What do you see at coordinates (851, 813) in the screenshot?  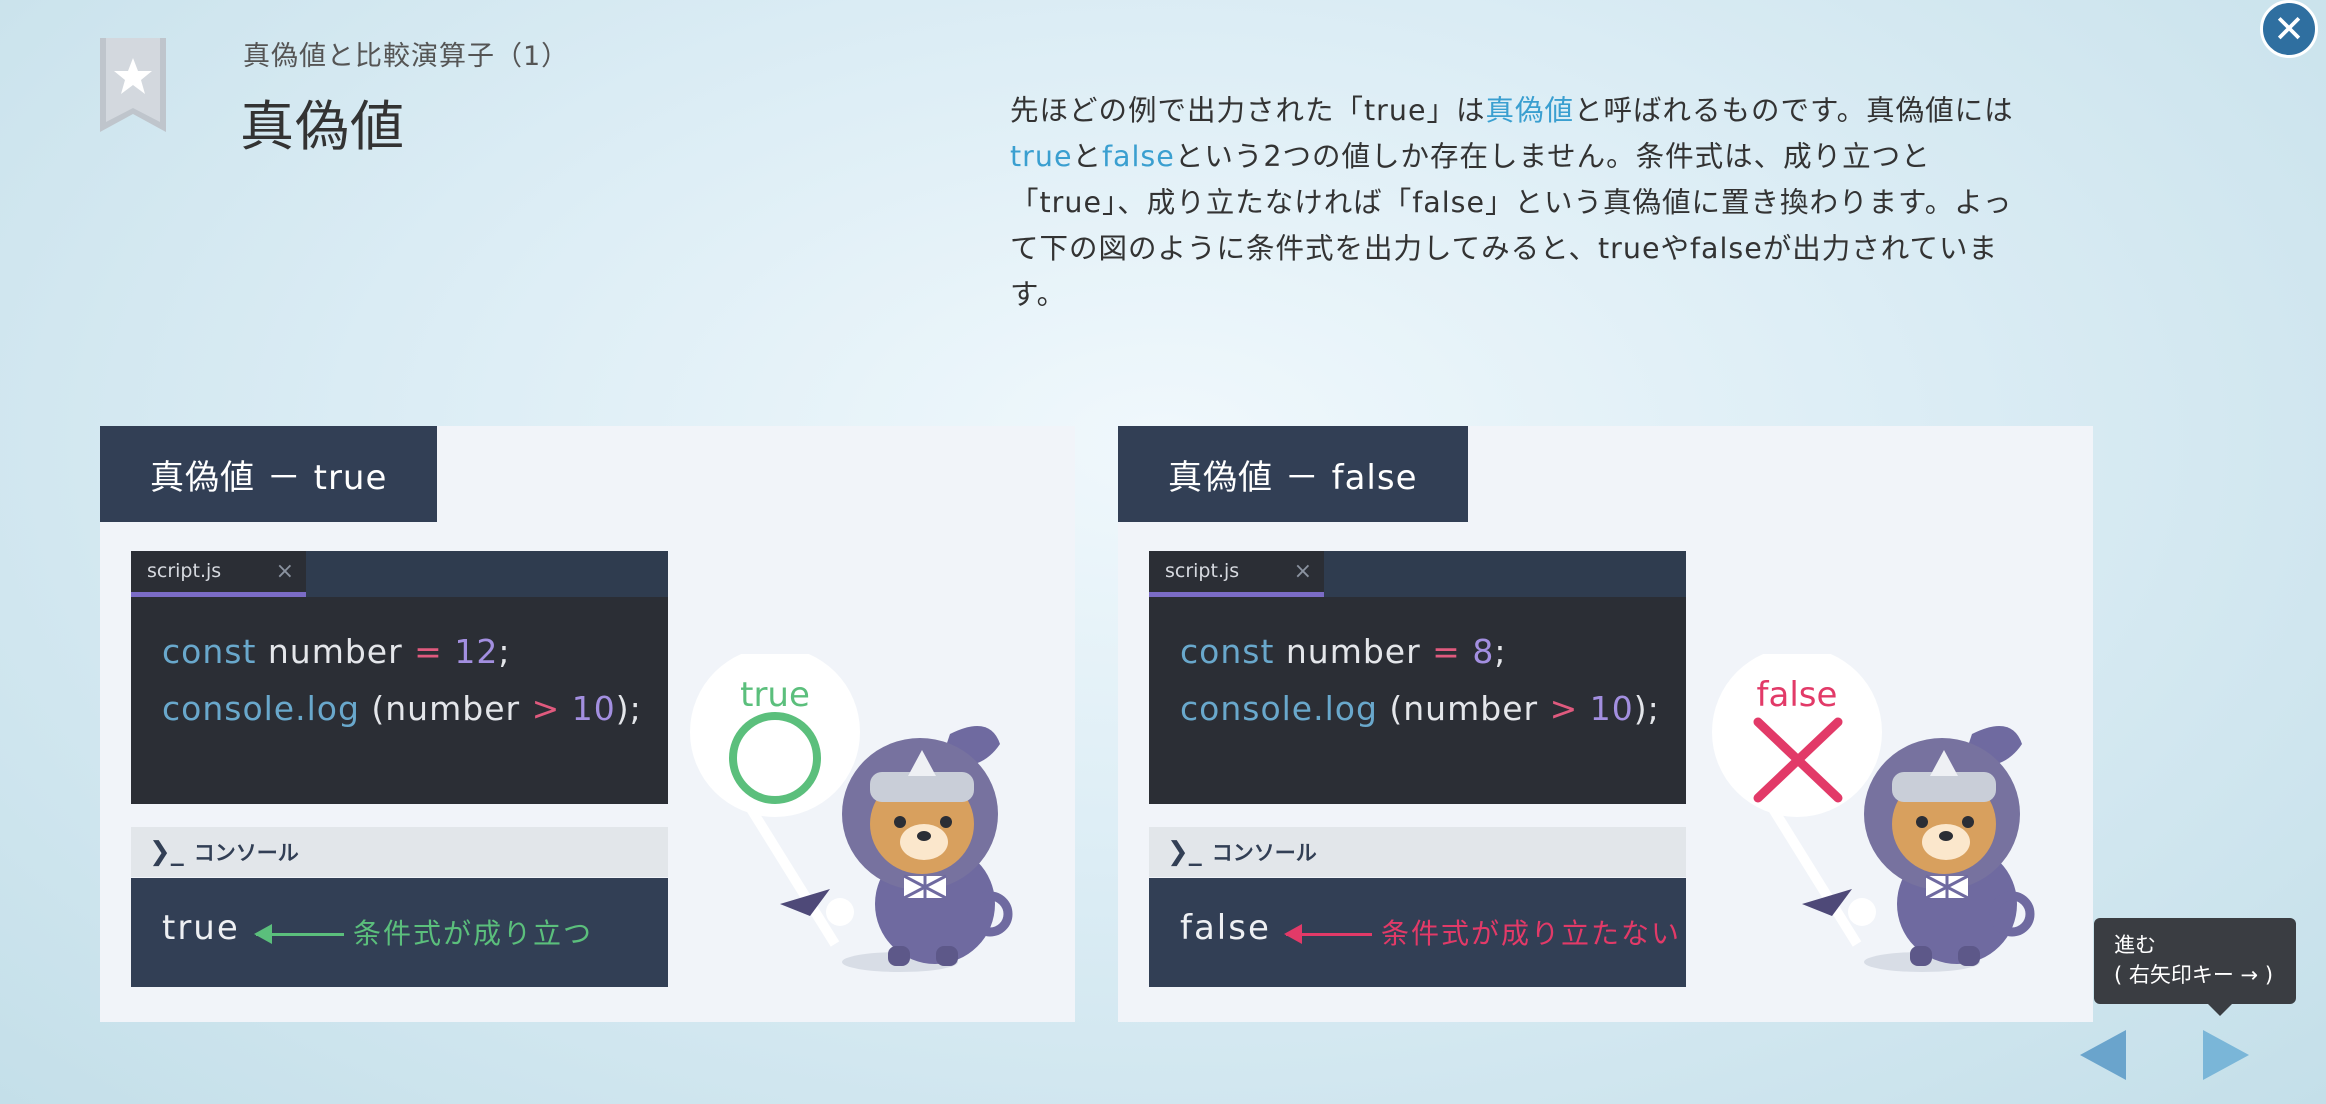 I see `ninja-mascot-true-illustration: true` at bounding box center [851, 813].